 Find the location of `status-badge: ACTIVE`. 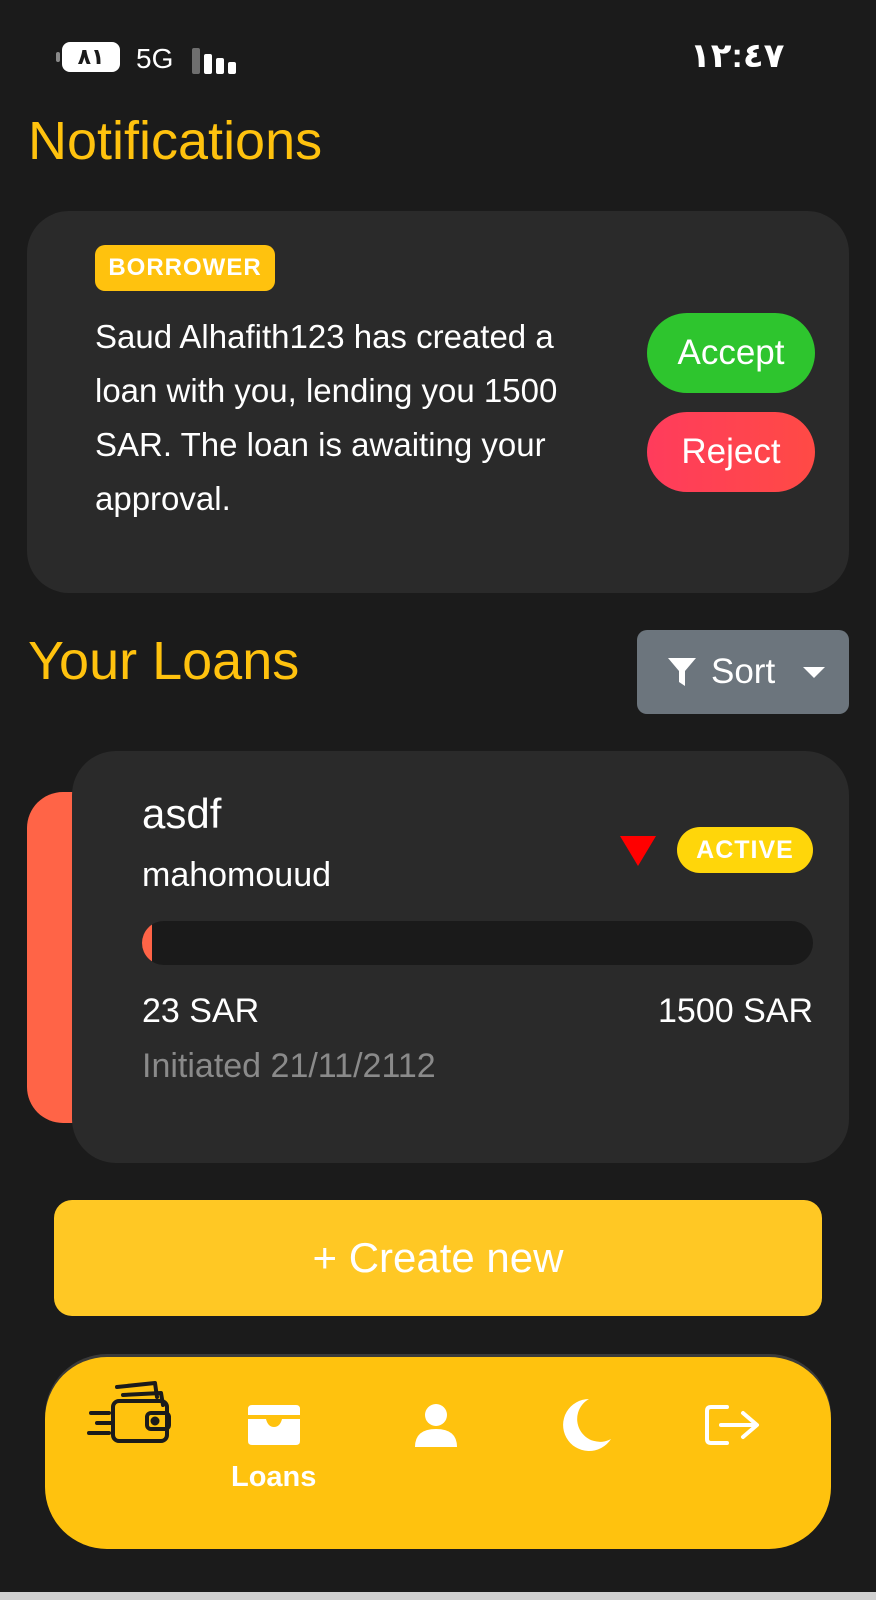

status-badge: ACTIVE is located at coordinates (745, 850).